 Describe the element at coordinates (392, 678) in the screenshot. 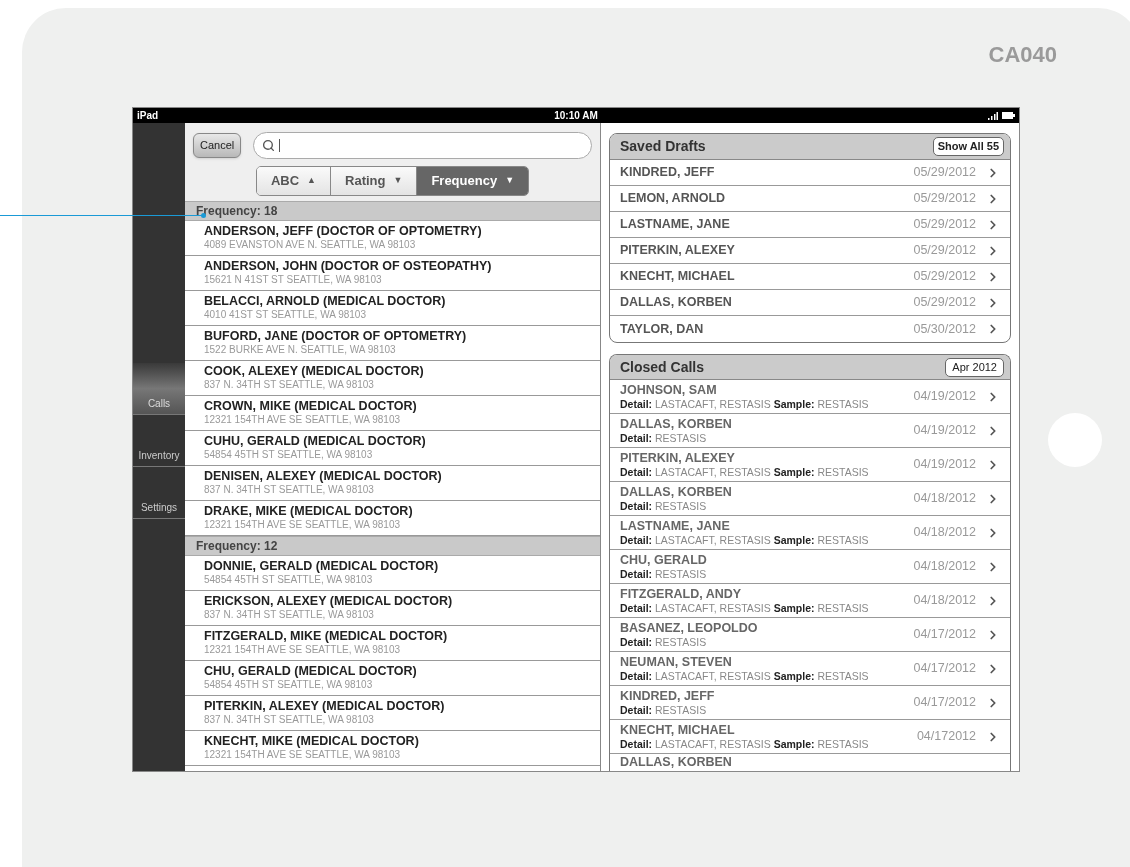

I see `contact-row: CHU, GERALD (MEDICAL DOCTOR) 54854 45TH ST SEATTLE, WA 98103` at that location.